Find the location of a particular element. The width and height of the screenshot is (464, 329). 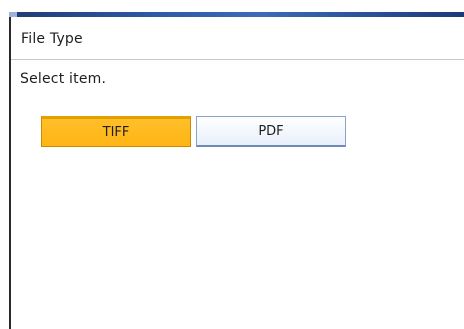

instruction-text: Select item. is located at coordinates (63, 79).